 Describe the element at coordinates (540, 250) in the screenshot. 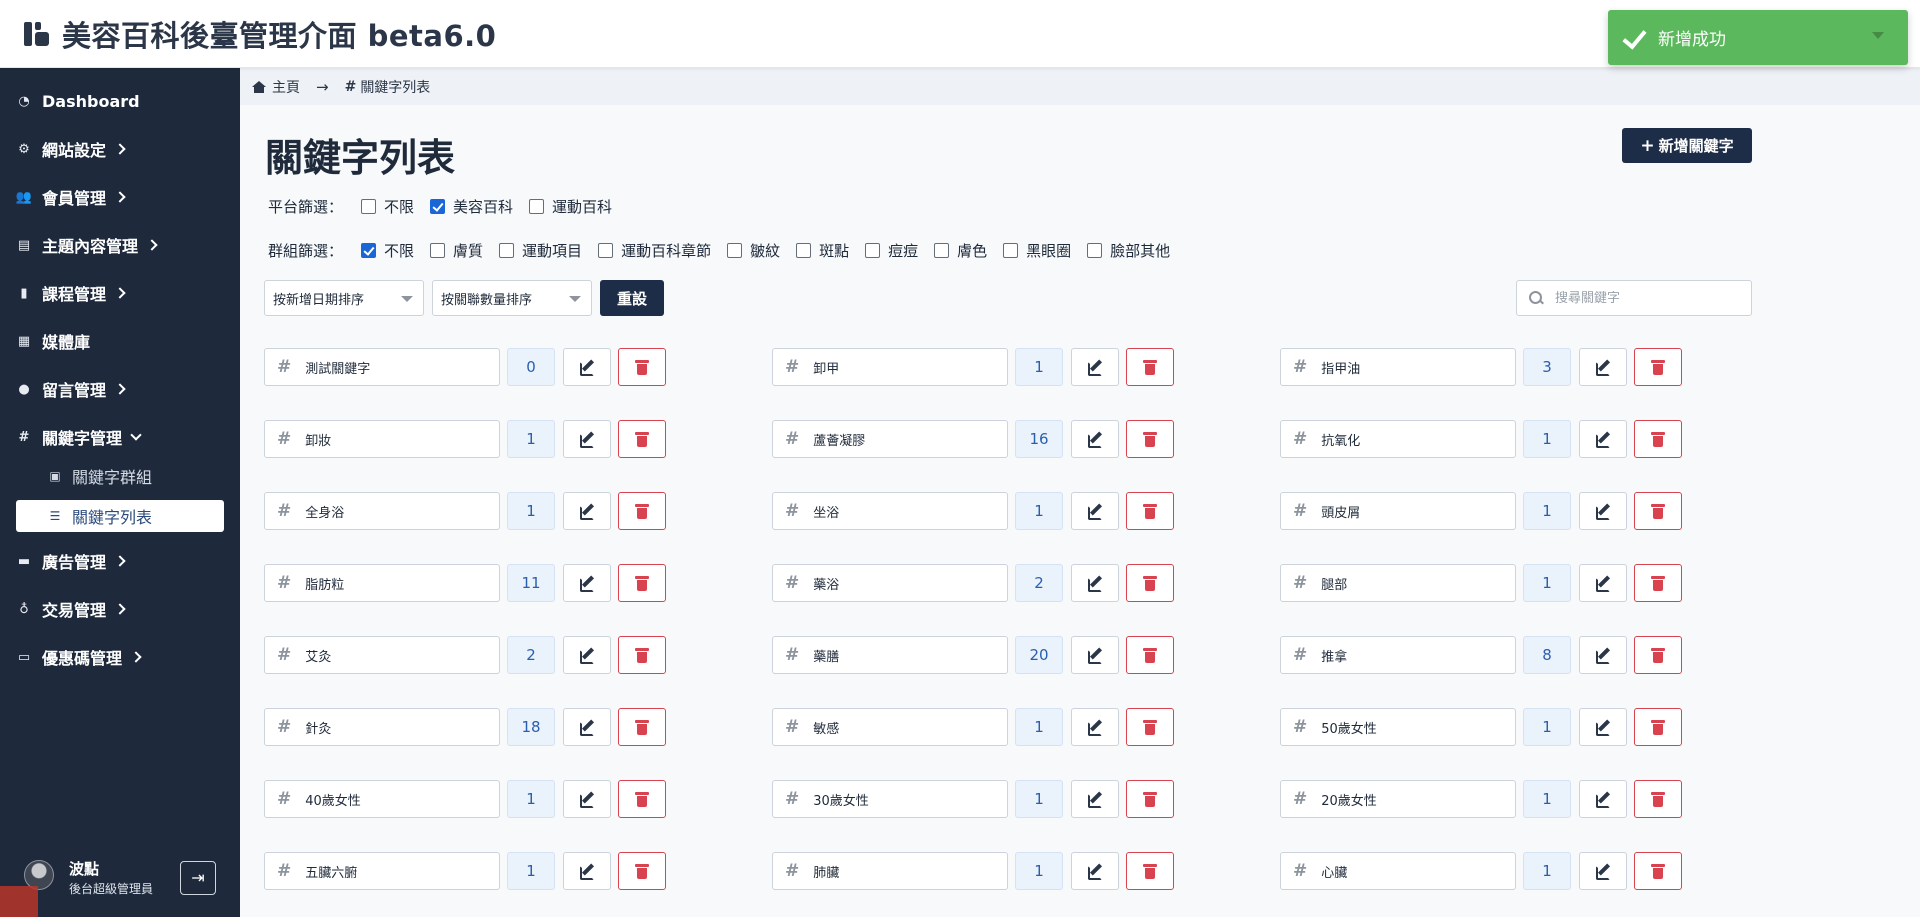

I see `group-filter-option: 運動項目` at that location.